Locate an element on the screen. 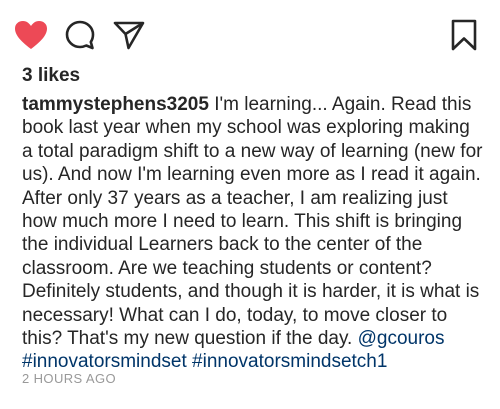 This screenshot has width=500, height=409. likes-count: 3 likes is located at coordinates (51, 76).